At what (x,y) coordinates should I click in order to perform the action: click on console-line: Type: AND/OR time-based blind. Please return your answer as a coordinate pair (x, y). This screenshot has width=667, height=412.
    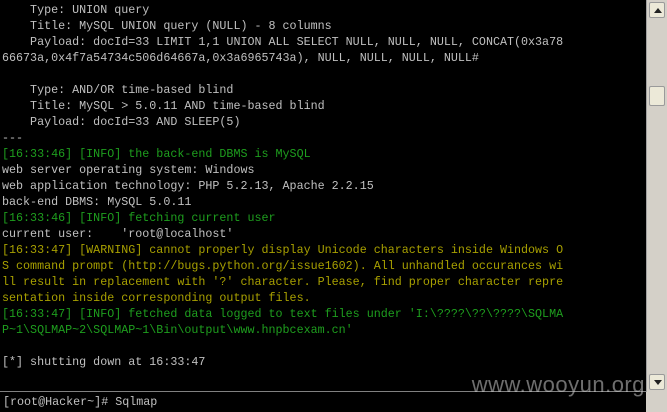
    Looking at the image, I should click on (118, 90).